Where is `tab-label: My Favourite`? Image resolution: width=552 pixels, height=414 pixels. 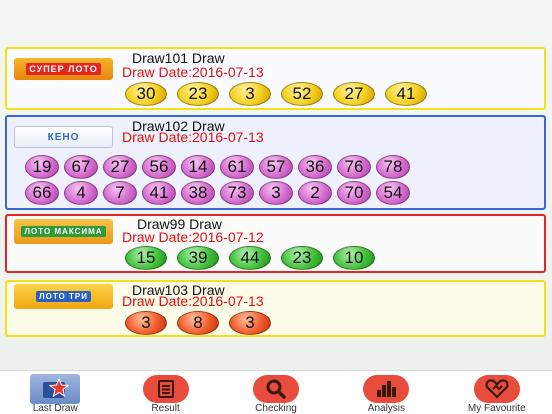 tab-label: My Favourite is located at coordinates (496, 408).